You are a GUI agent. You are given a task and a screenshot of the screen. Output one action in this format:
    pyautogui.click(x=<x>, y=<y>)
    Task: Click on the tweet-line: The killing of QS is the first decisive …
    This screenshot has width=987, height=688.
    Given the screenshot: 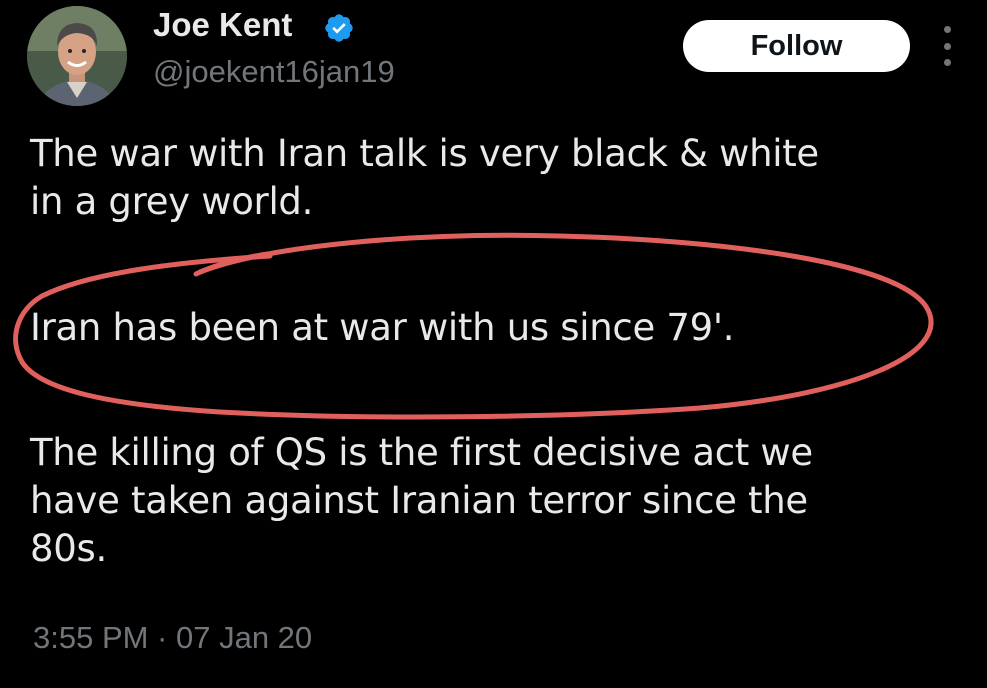 What is the action you would take?
    pyautogui.click(x=421, y=452)
    